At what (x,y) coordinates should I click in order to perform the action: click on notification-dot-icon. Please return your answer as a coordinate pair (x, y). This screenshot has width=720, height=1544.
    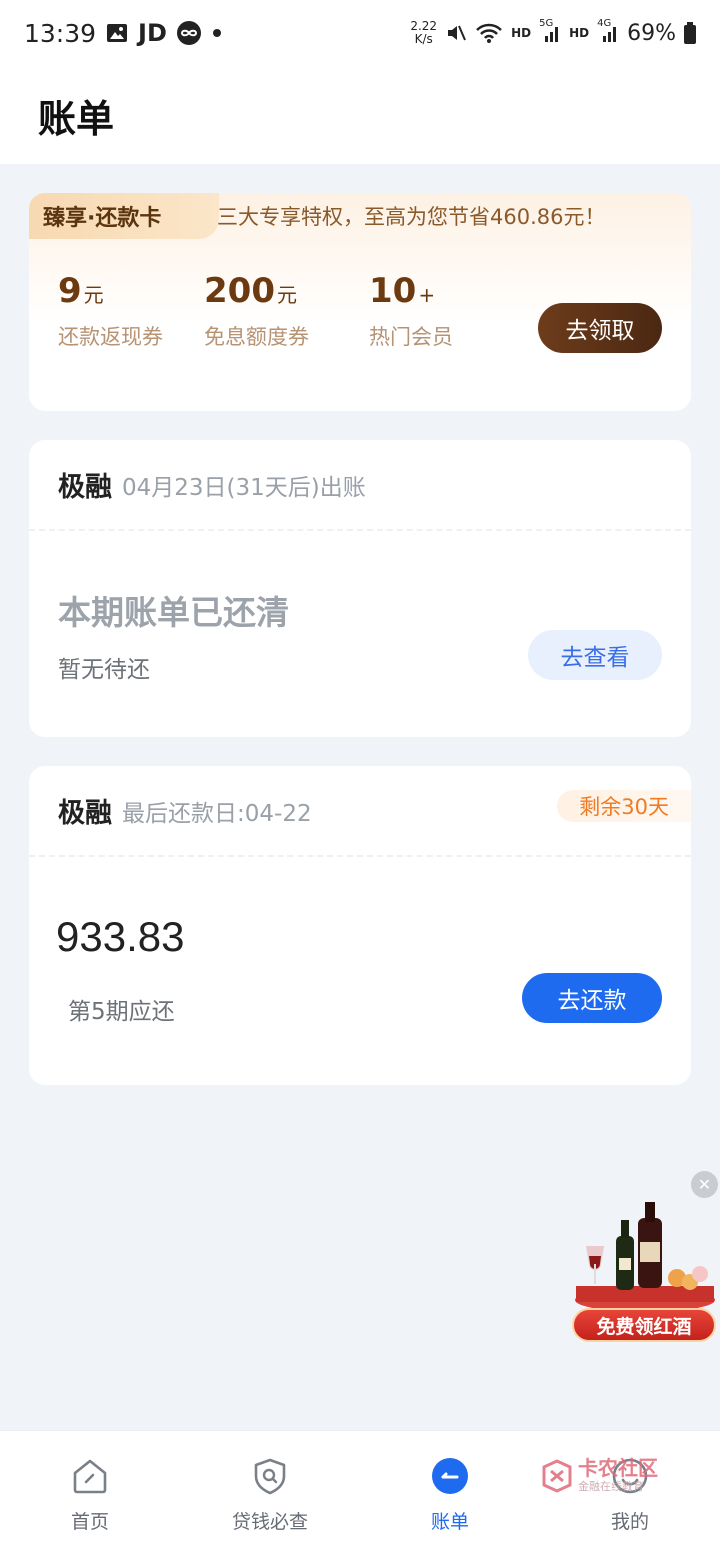
    Looking at the image, I should click on (217, 33).